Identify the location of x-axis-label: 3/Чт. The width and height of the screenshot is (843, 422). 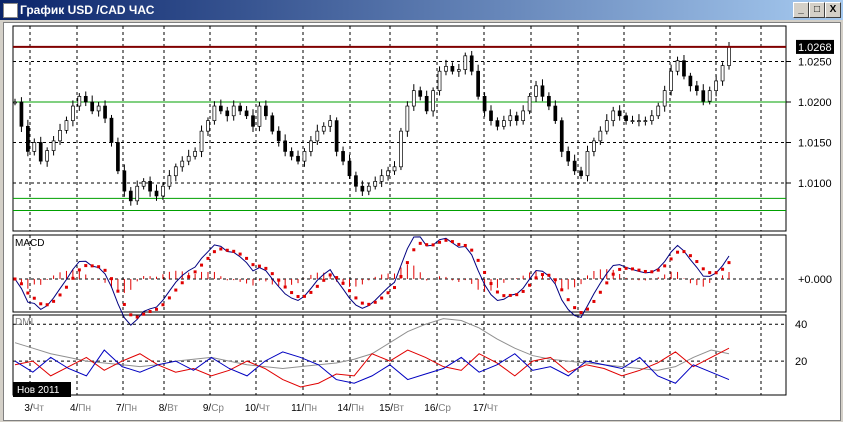
(34, 408).